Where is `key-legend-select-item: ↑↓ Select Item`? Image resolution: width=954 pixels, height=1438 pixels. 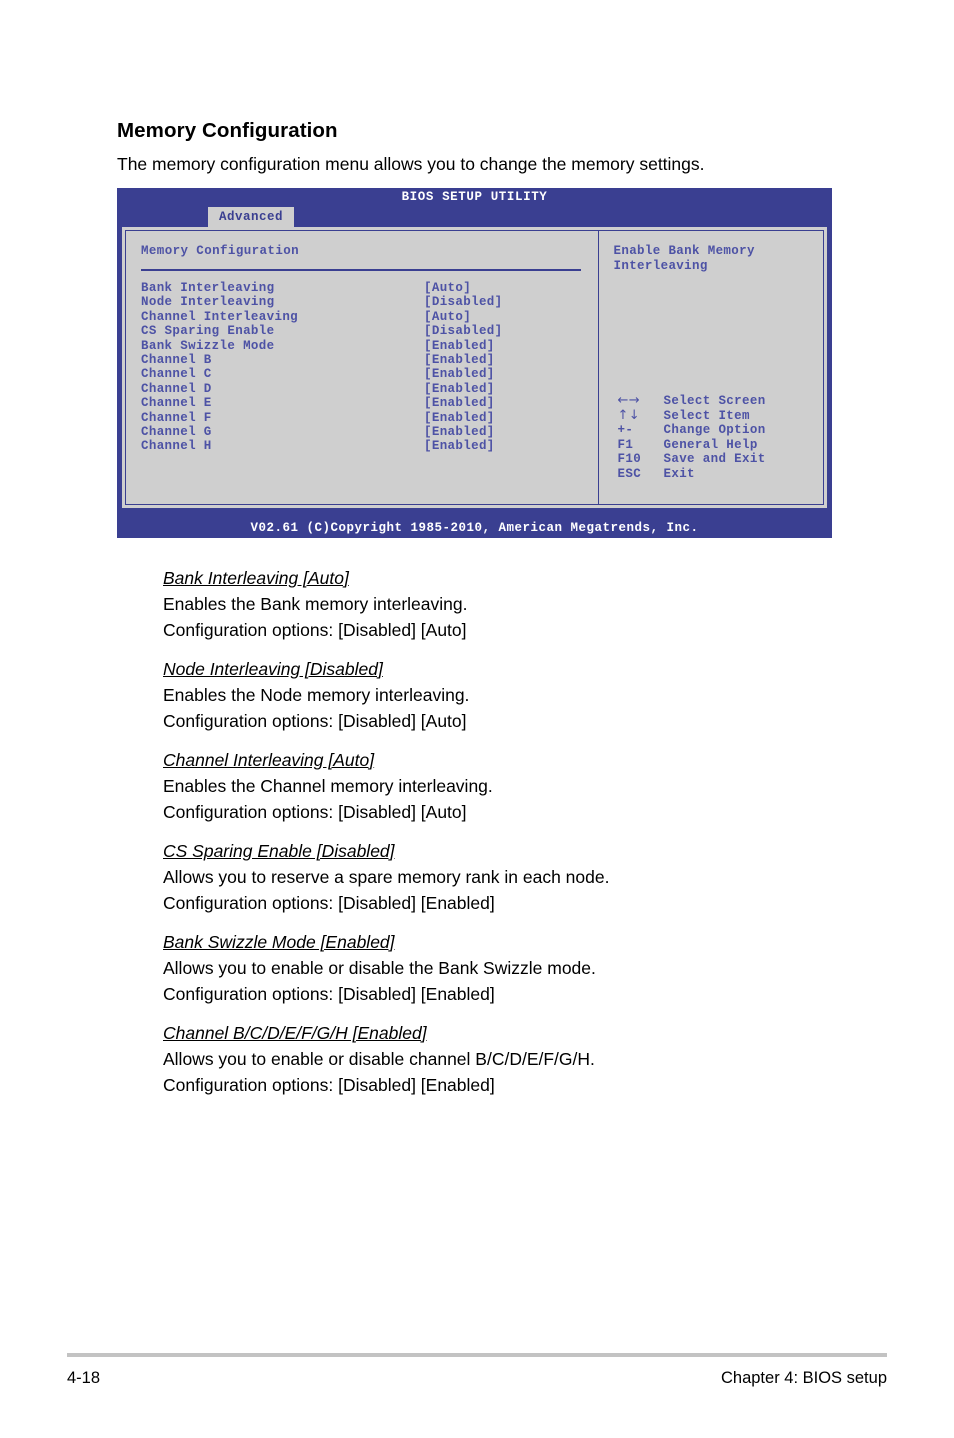
key-legend-select-item: ↑↓ Select Item is located at coordinates (691, 415).